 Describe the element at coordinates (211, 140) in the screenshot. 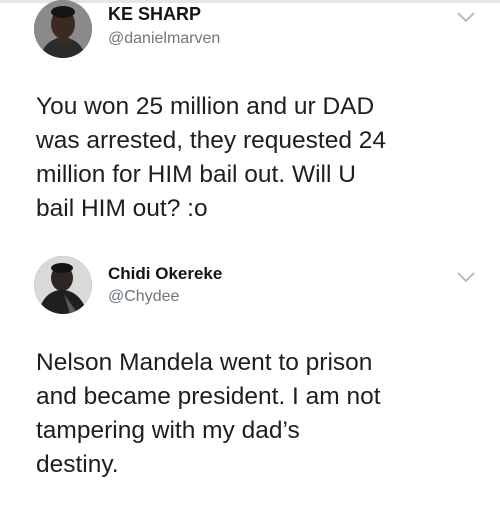

I see `tweet-text-line: was arrested, they requested 24` at that location.